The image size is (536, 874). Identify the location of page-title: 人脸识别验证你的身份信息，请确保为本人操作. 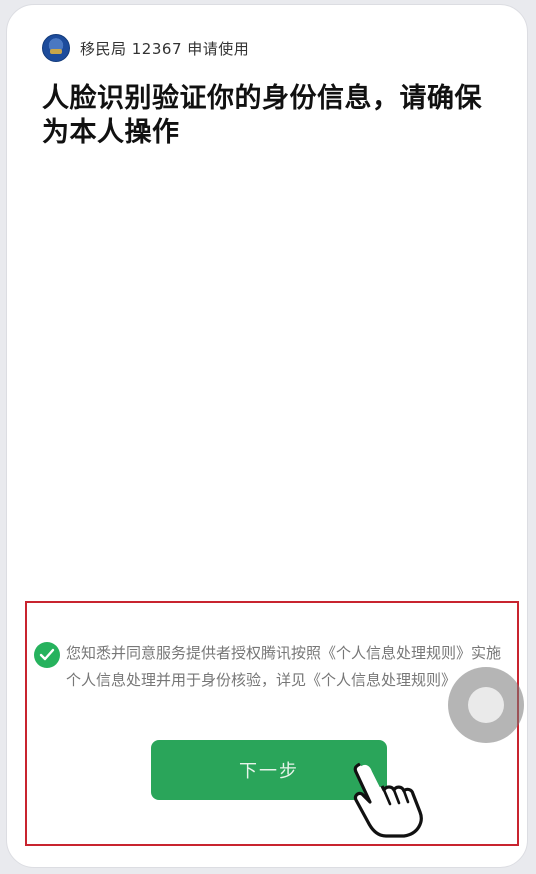
(262, 115).